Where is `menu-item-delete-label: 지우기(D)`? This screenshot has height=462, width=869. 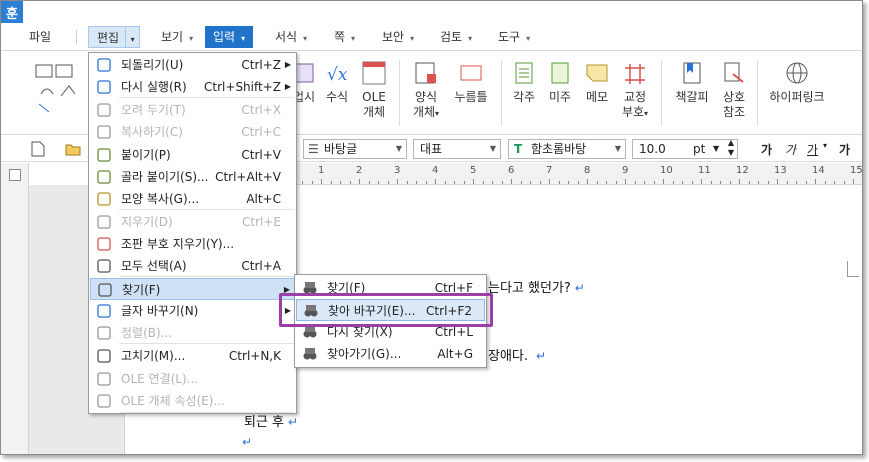 menu-item-delete-label: 지우기(D) is located at coordinates (147, 222).